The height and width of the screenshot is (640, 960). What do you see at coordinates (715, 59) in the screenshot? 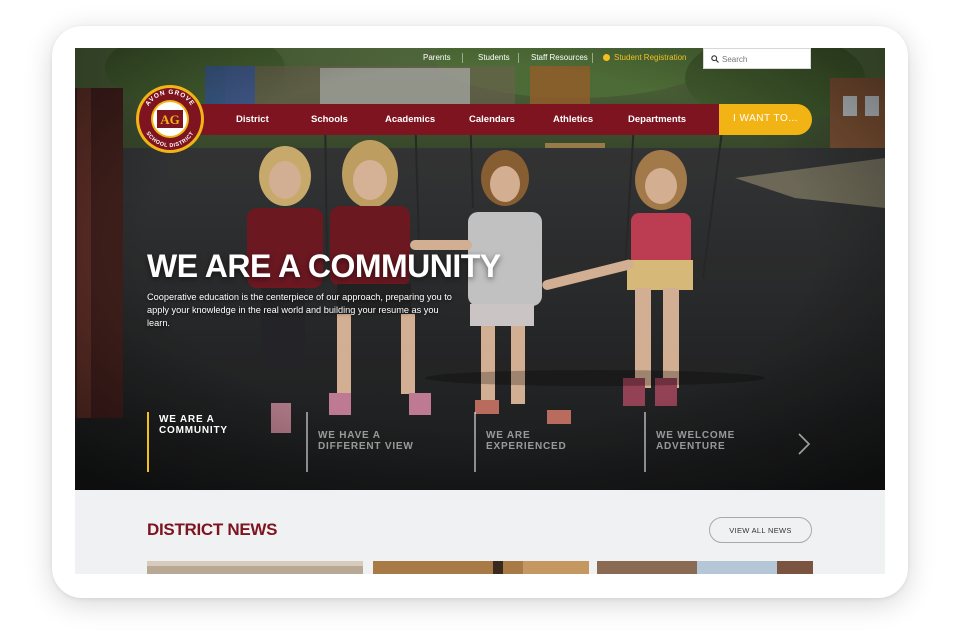
I see `search-icon` at bounding box center [715, 59].